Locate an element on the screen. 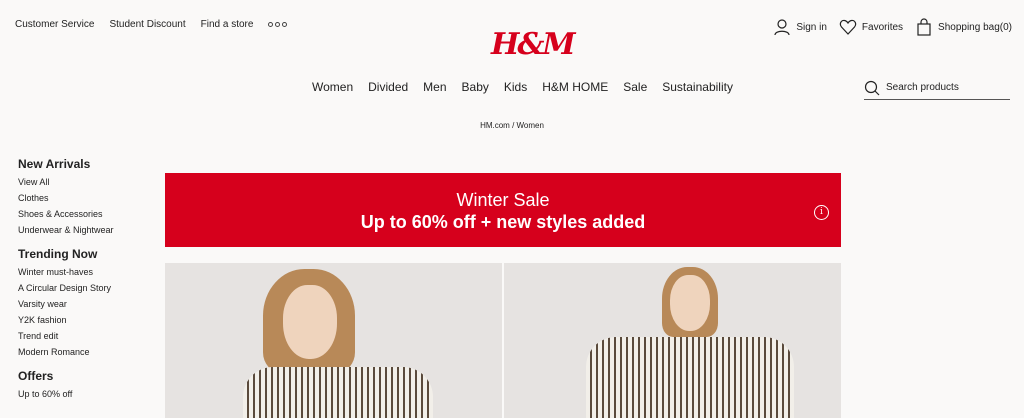  hm-logo: H&M is located at coordinates (533, 44).